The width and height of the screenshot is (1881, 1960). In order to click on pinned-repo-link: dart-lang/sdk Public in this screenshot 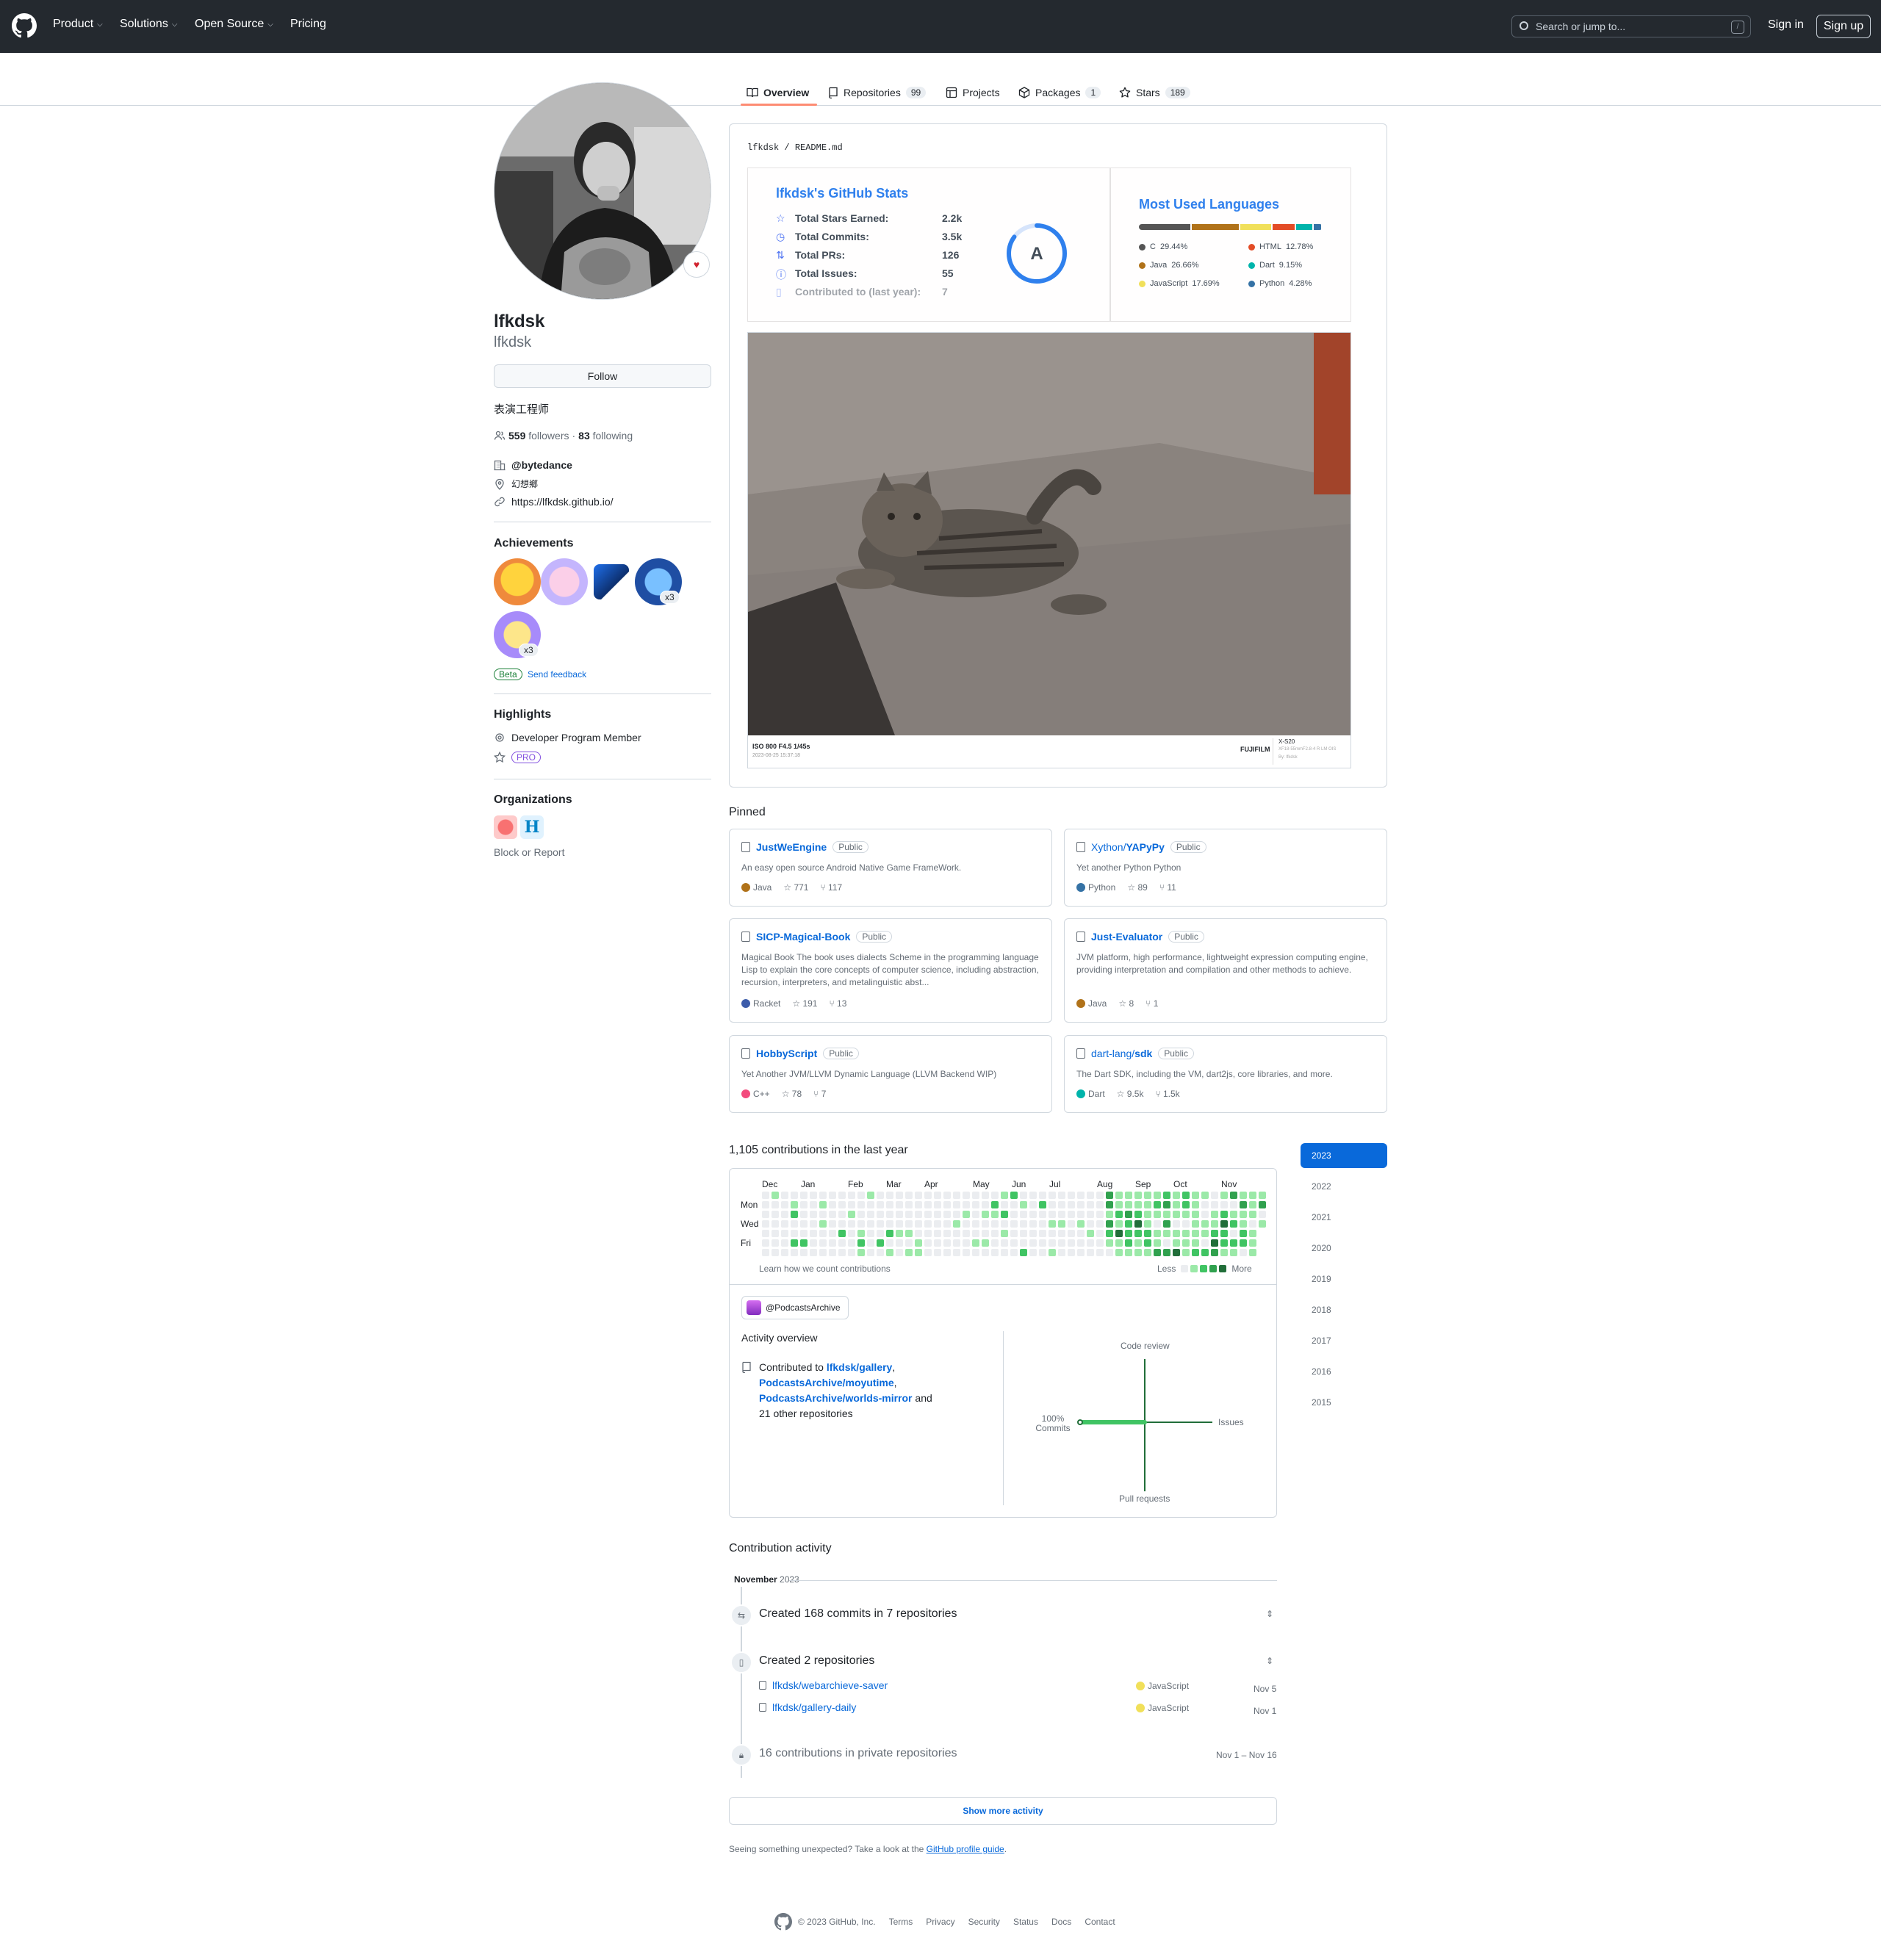, I will do `click(1135, 1053)`.